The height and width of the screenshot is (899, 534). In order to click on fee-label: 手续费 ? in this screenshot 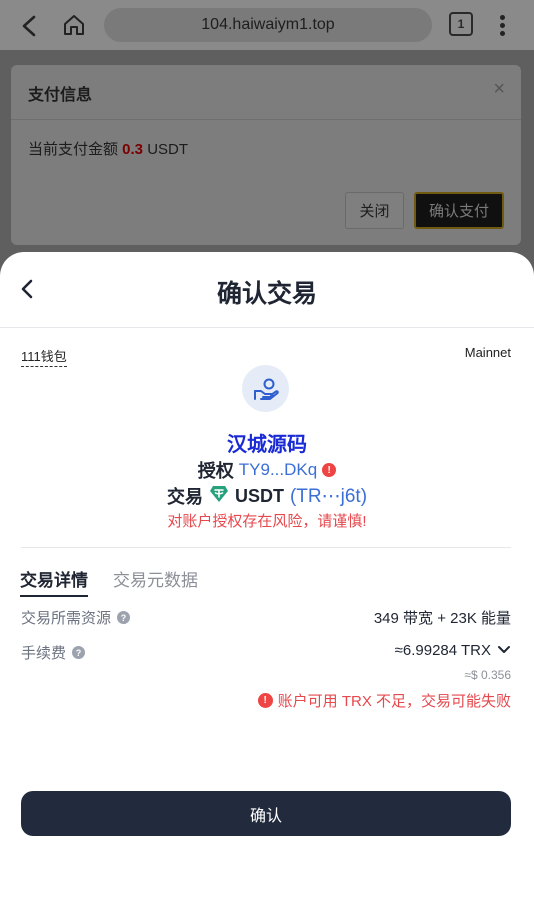, I will do `click(53, 652)`.